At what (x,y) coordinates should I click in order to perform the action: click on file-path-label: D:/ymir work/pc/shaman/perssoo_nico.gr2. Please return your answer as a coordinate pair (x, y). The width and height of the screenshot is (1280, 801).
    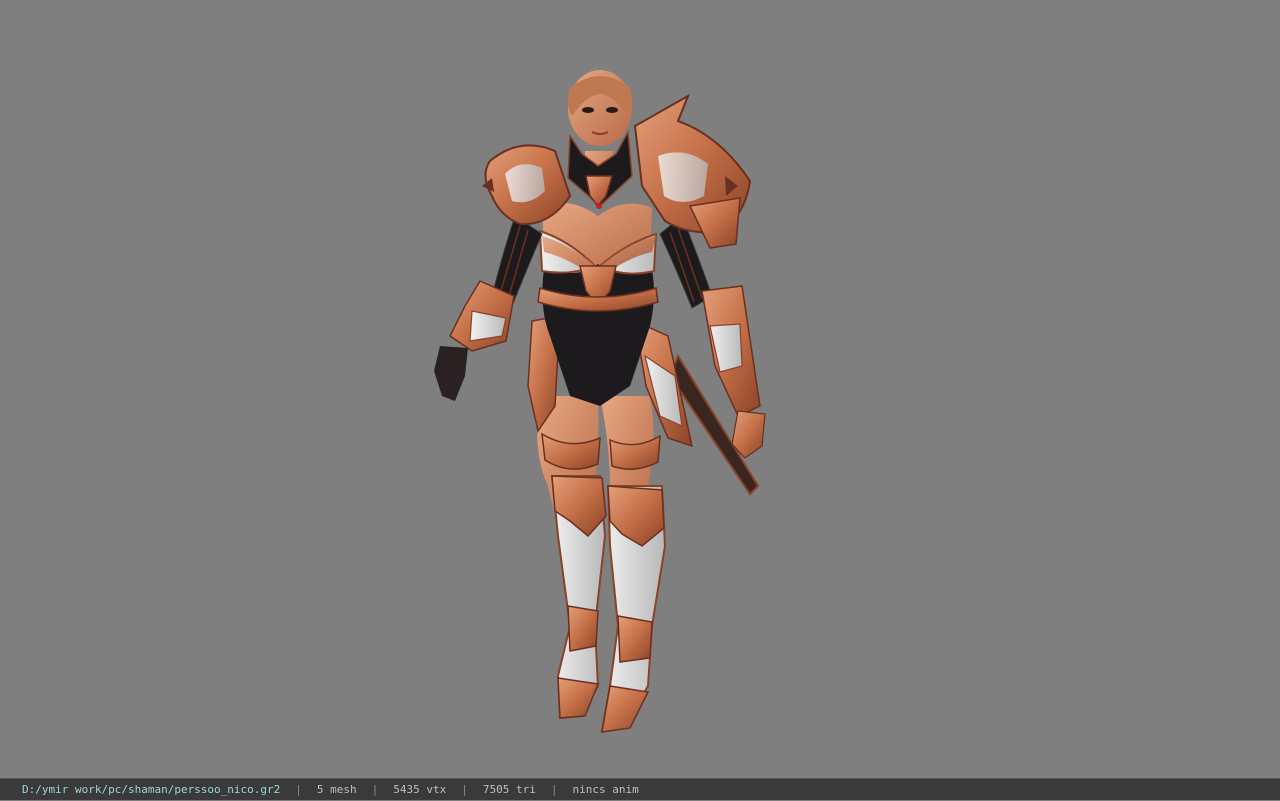
    Looking at the image, I should click on (151, 789).